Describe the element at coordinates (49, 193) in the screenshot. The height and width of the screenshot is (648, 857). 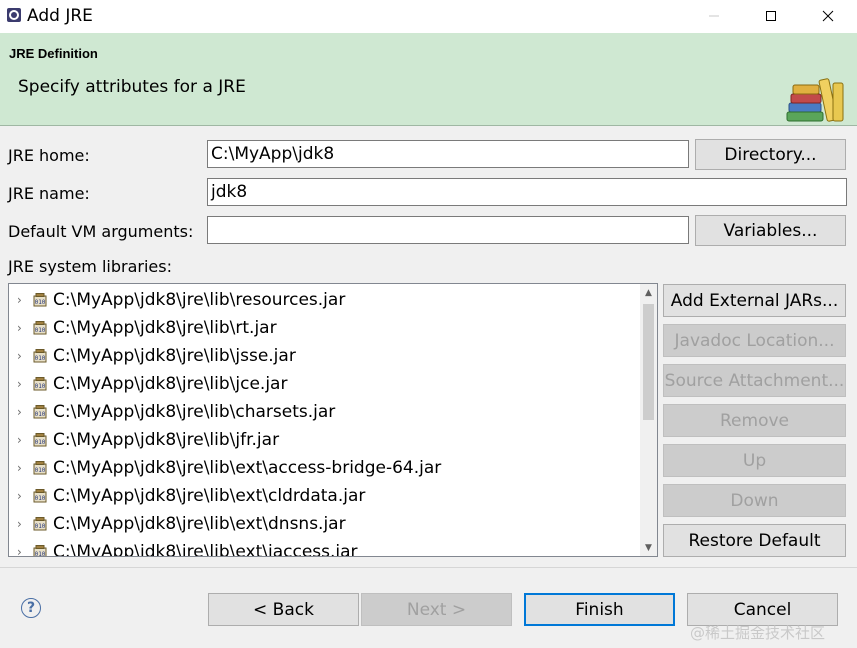
I see `jre-name-label: JRE name:` at that location.